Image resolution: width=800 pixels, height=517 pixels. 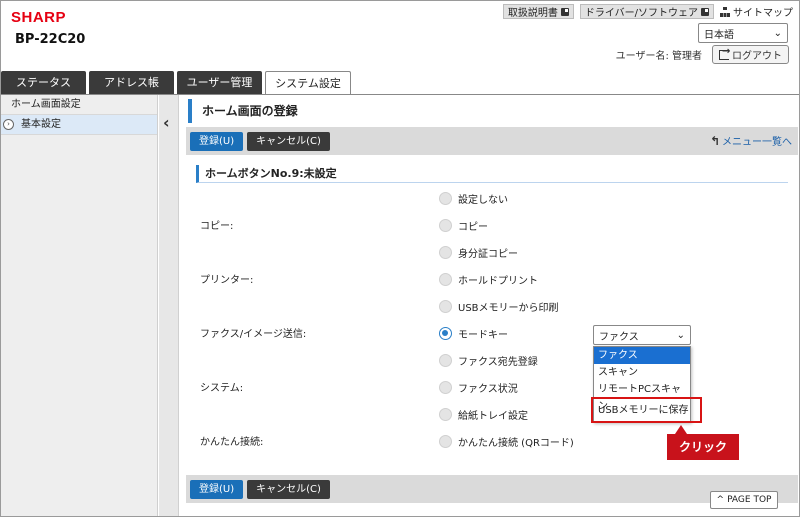 What do you see at coordinates (492, 174) in the screenshot?
I see `section-title: ホームボタンNo.9:未設定` at bounding box center [492, 174].